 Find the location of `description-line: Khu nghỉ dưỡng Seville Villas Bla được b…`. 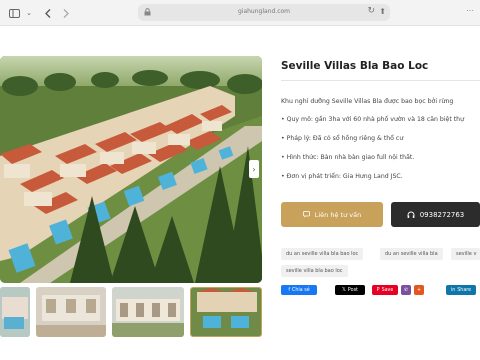

description-line: Khu nghỉ dưỡng Seville Villas Bla được b… is located at coordinates (367, 101).